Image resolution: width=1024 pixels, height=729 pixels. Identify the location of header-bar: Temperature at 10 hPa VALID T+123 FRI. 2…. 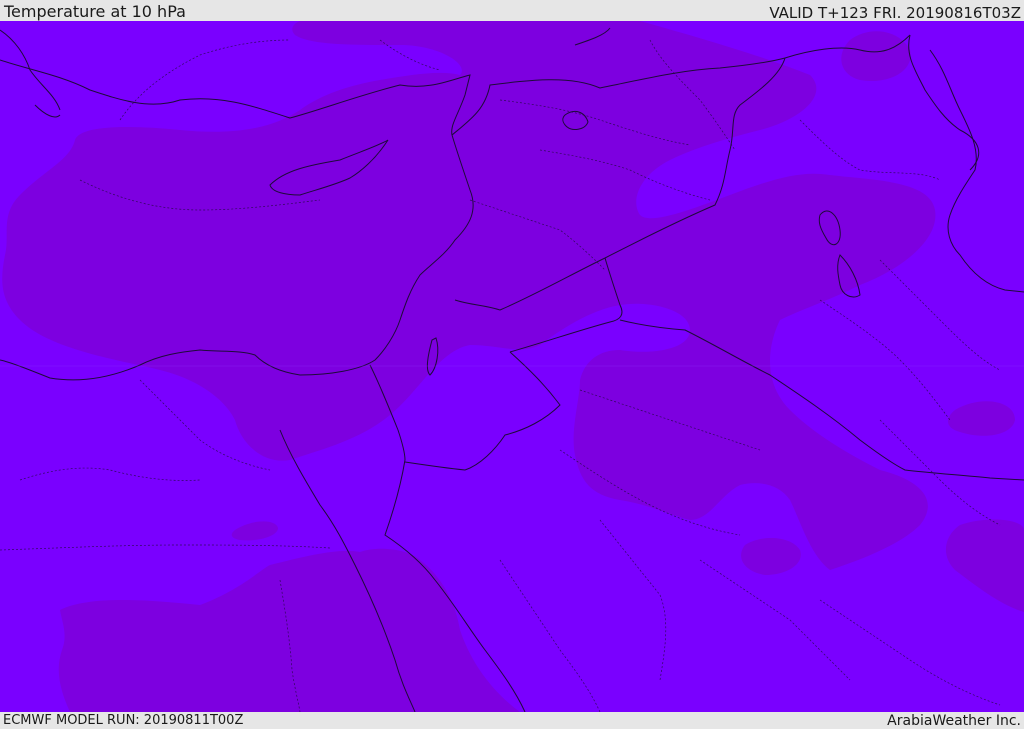
(512, 10).